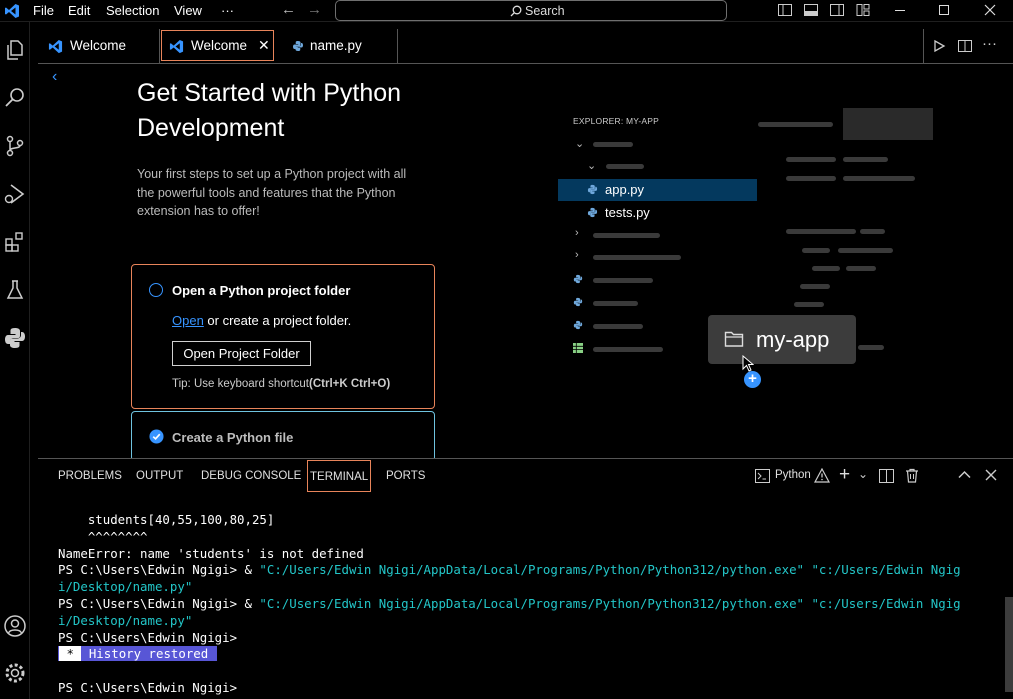  I want to click on accounts-icon, so click(15, 626).